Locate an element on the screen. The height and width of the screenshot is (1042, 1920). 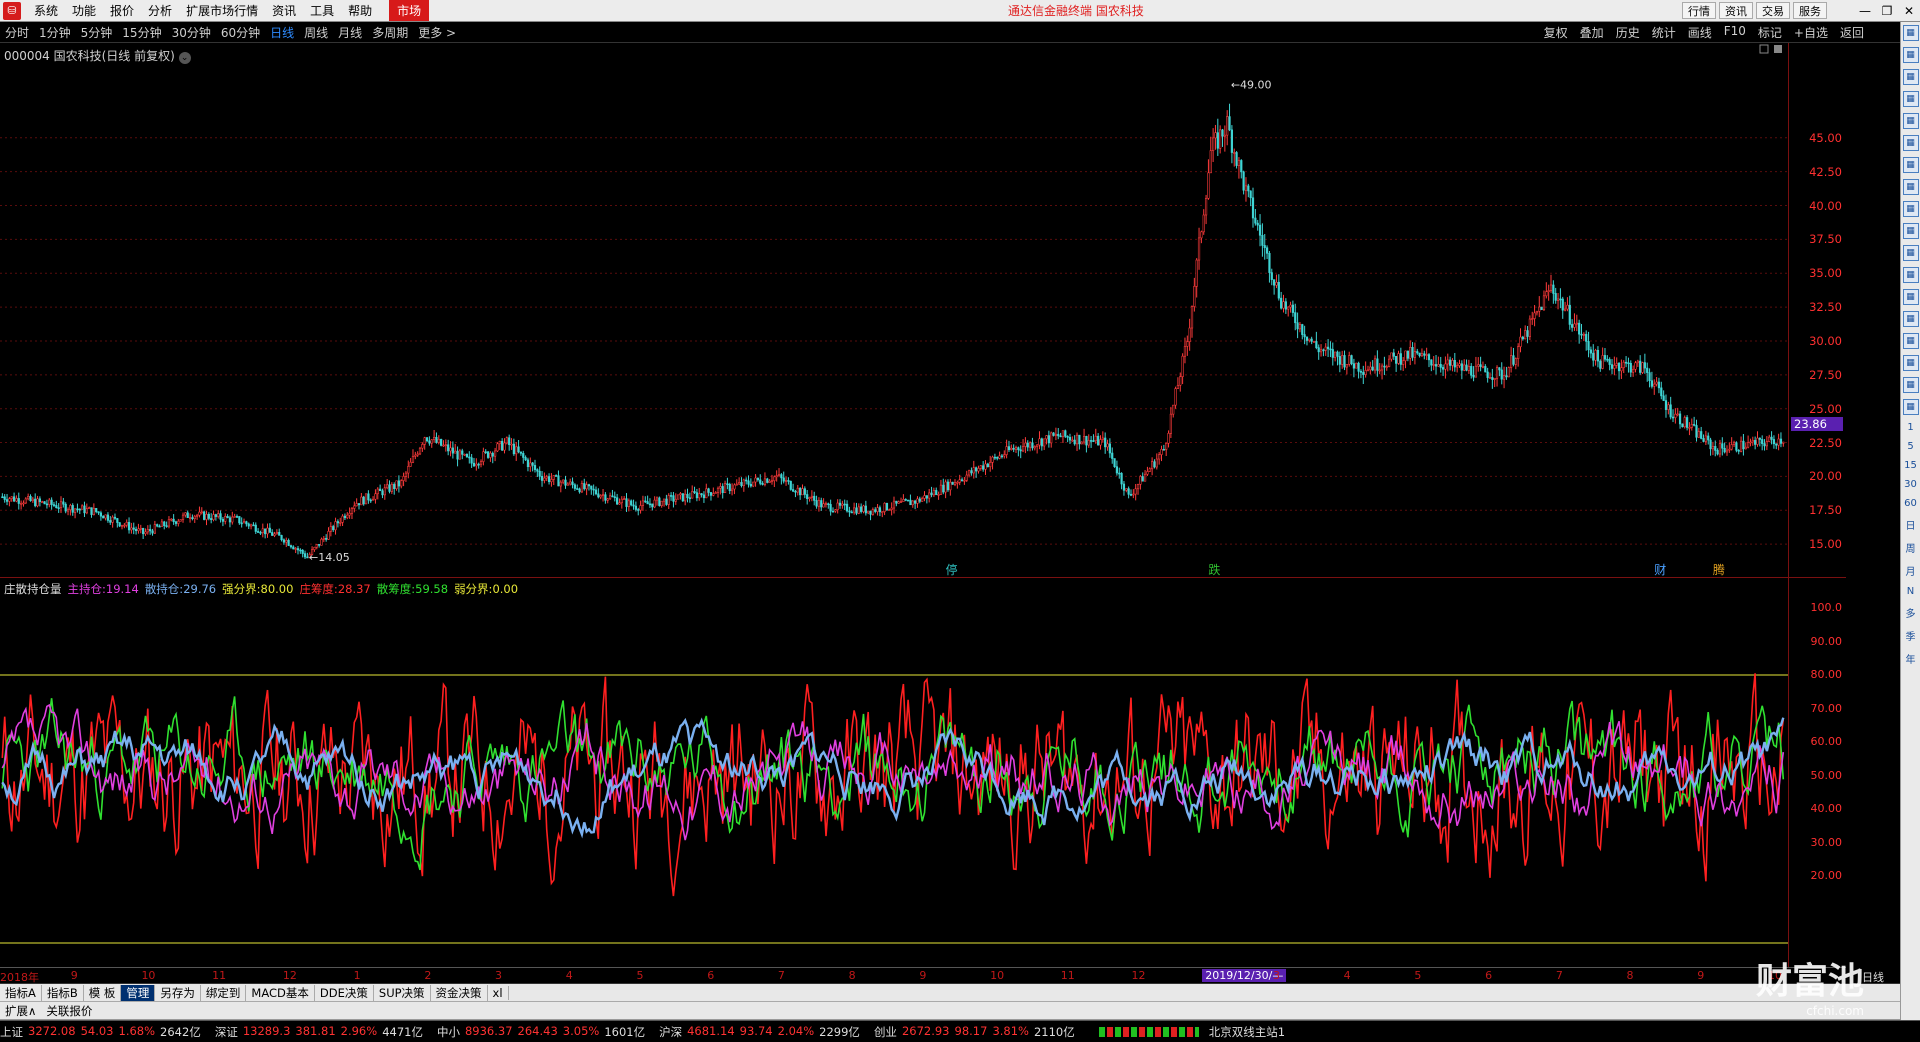
period-tab: 5分钟 is located at coordinates (97, 32).